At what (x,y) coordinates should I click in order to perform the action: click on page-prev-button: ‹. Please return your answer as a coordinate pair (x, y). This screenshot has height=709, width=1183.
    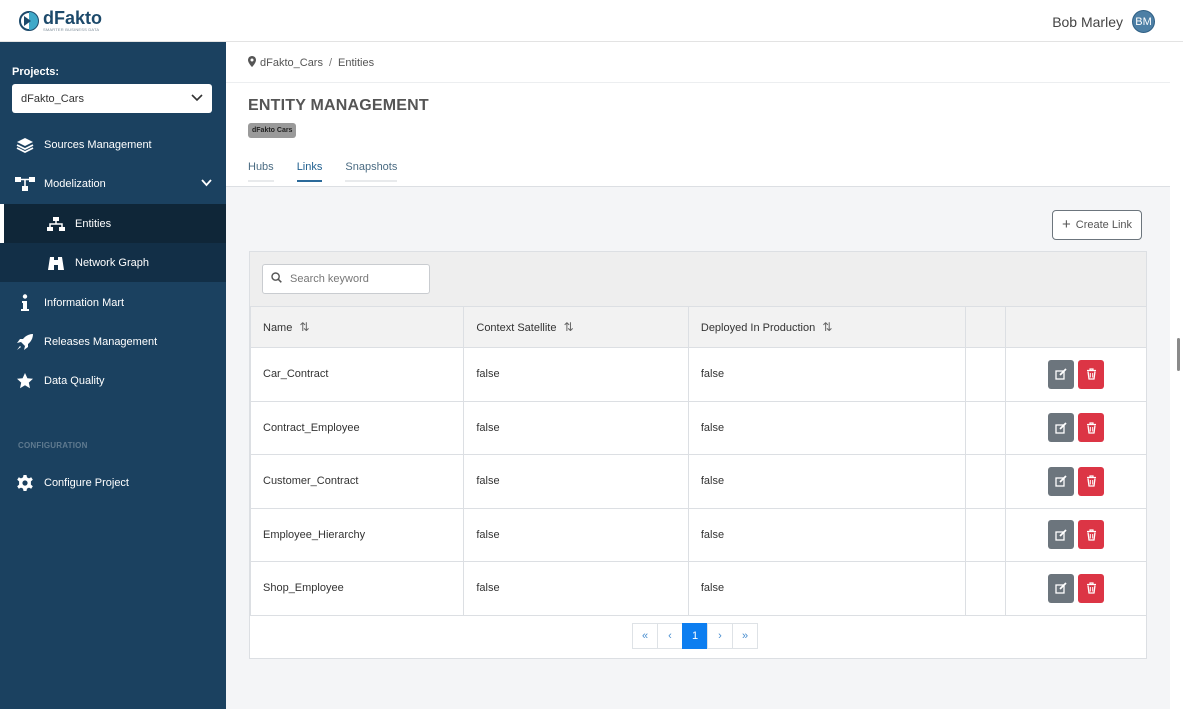
    Looking at the image, I should click on (670, 636).